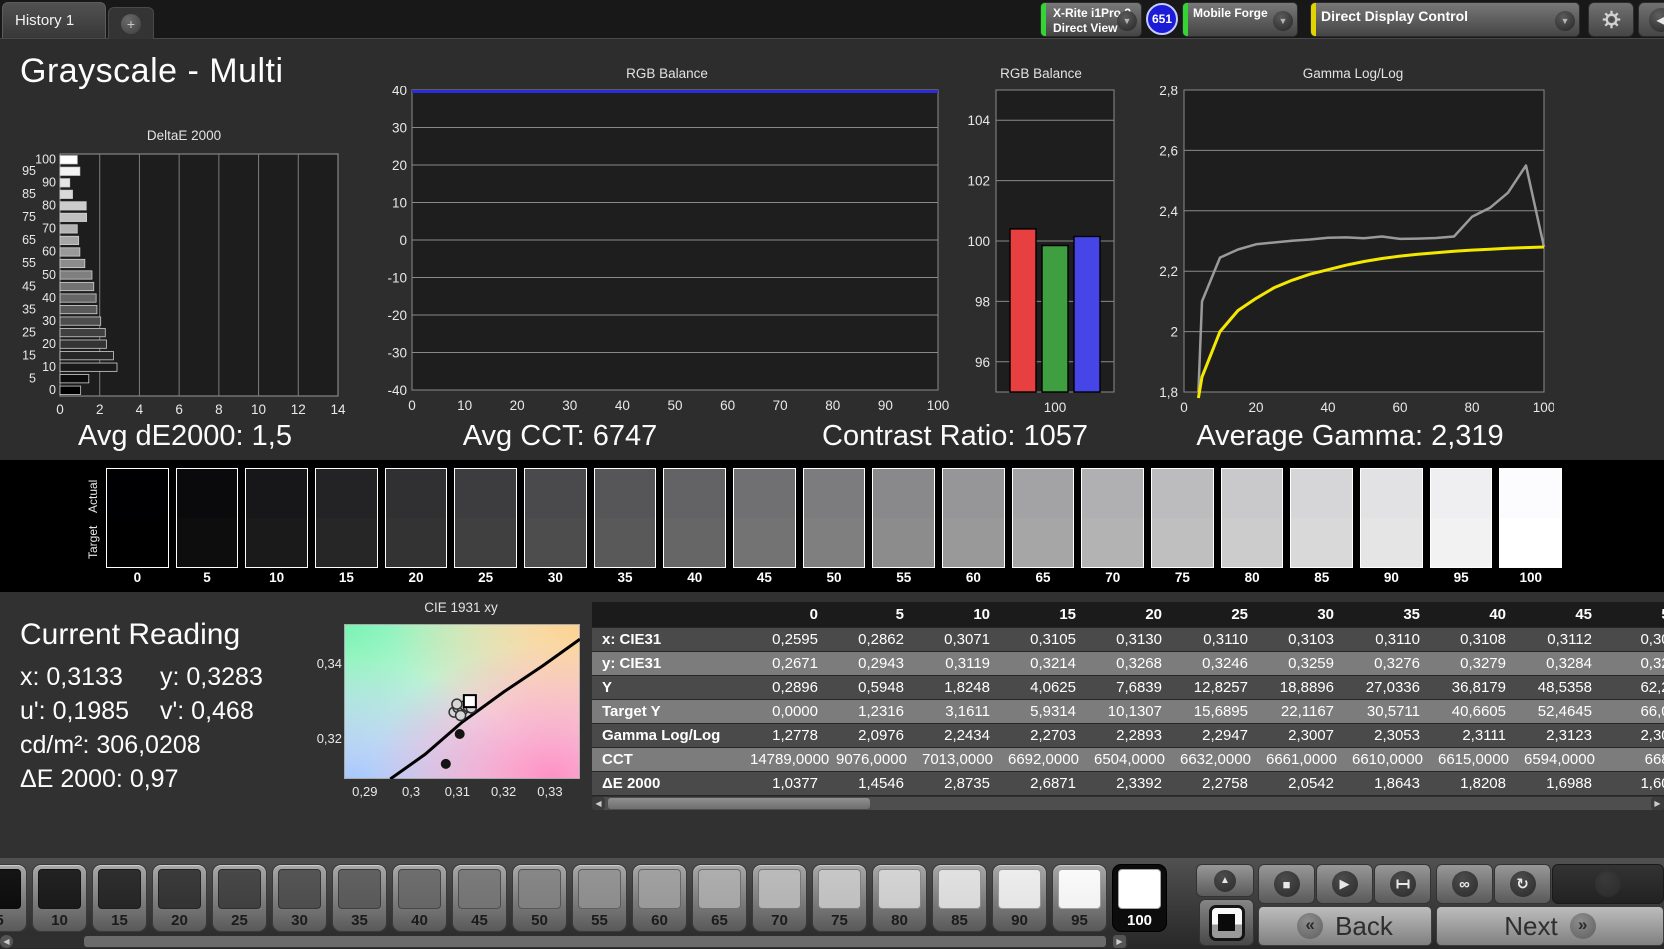 This screenshot has height=949, width=1664. Describe the element at coordinates (595, 941) in the screenshot. I see `patch-scrollbar-thumb` at that location.